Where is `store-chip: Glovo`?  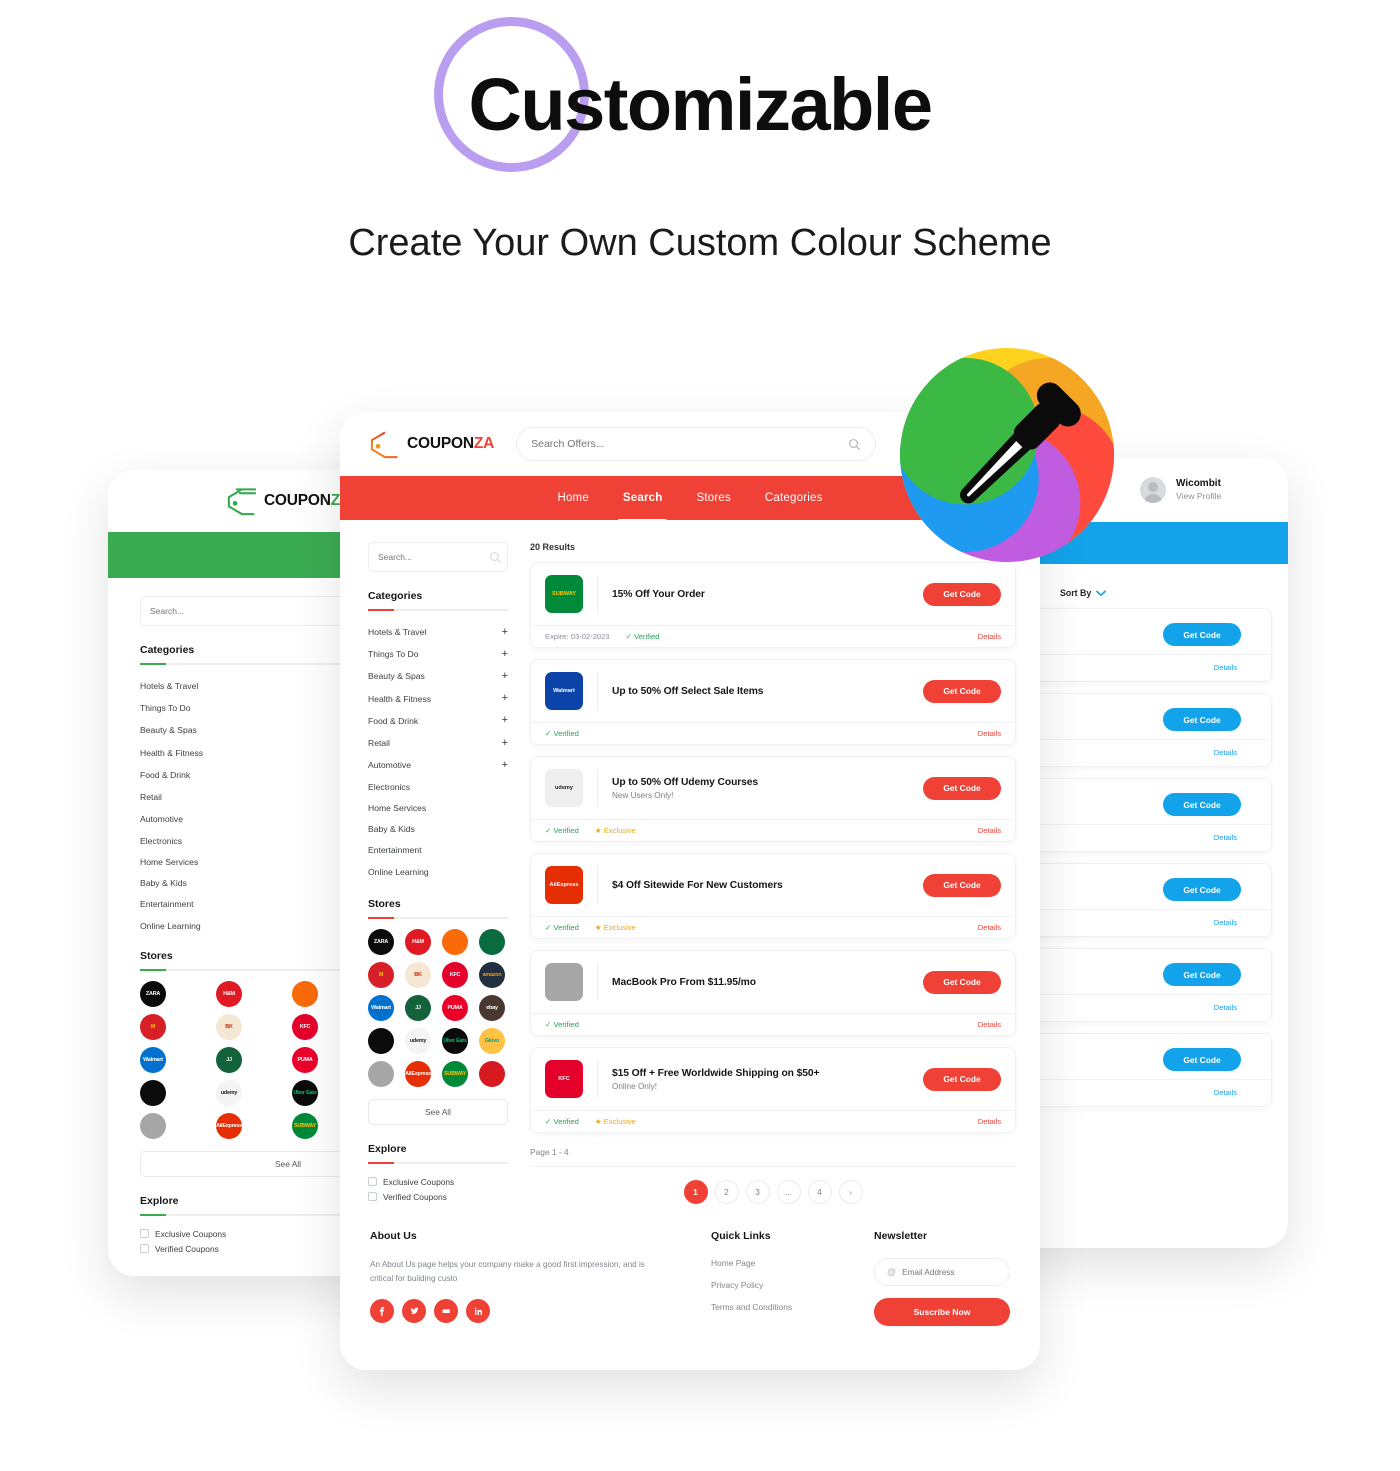
store-chip: Glovo is located at coordinates (492, 1041).